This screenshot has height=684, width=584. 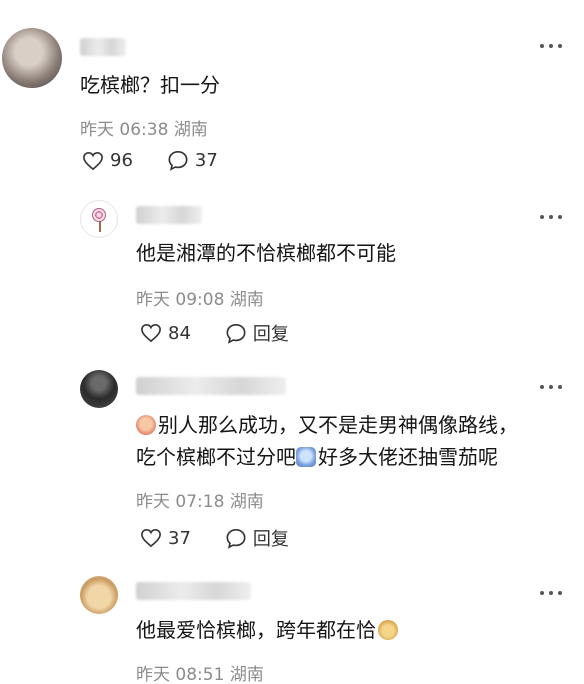 I want to click on comment-actions: 37 回复, so click(x=231, y=538).